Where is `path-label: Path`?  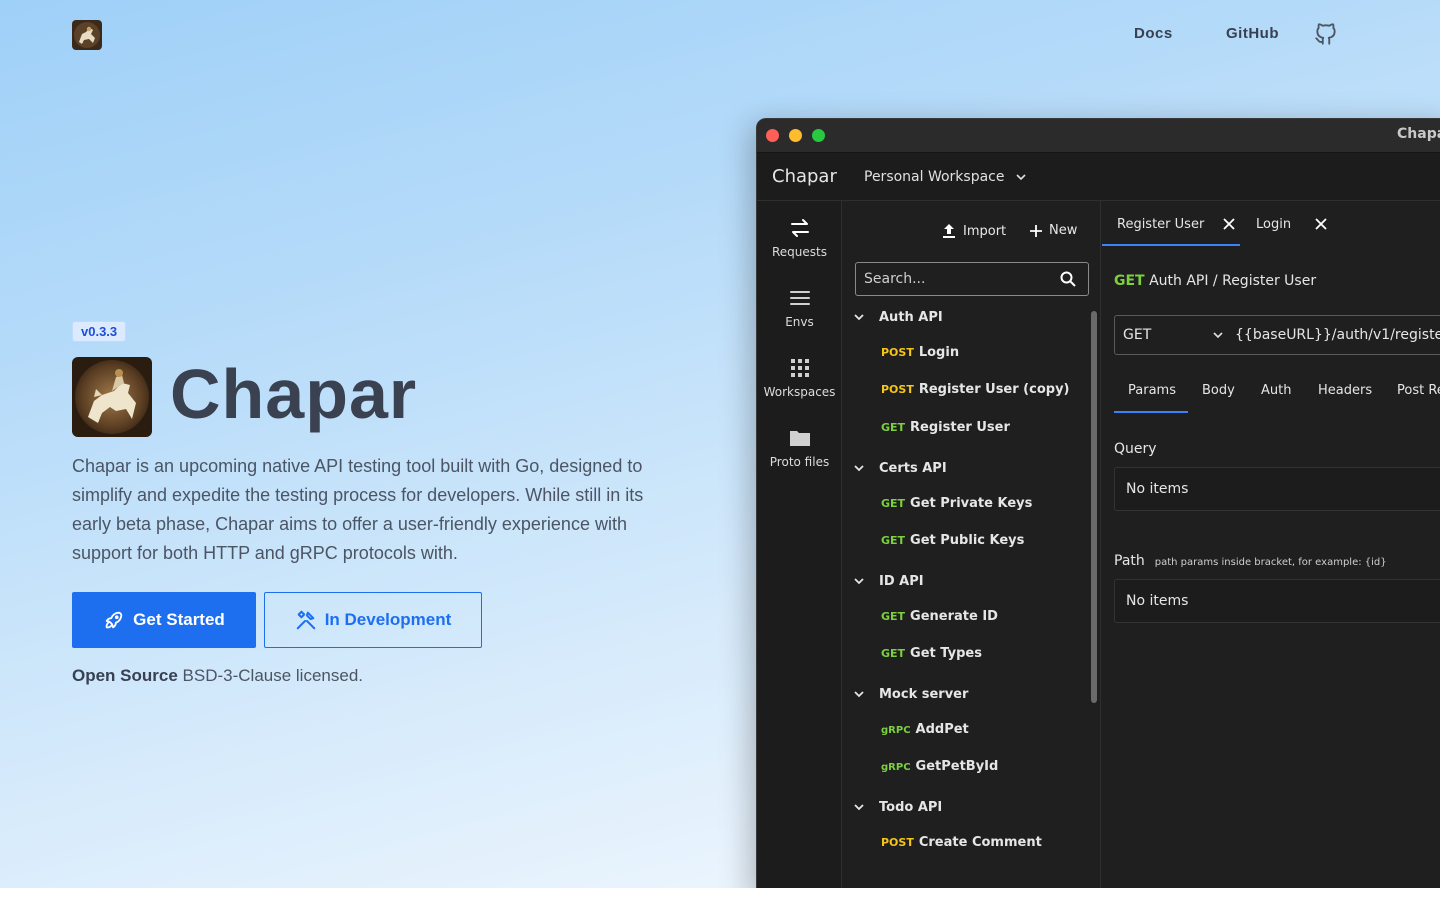 path-label: Path is located at coordinates (1129, 561).